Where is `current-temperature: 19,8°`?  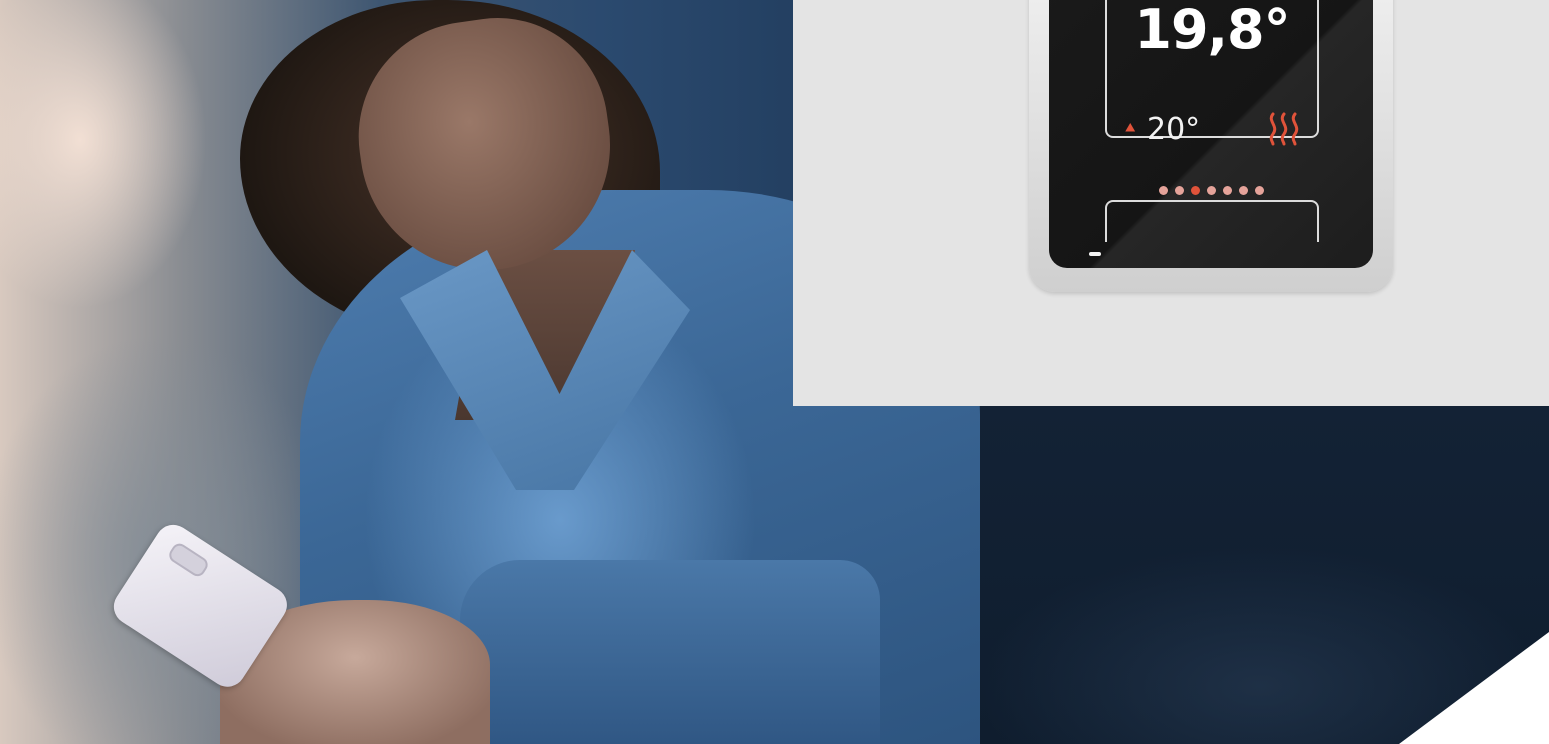
current-temperature: 19,8° is located at coordinates (1212, 30).